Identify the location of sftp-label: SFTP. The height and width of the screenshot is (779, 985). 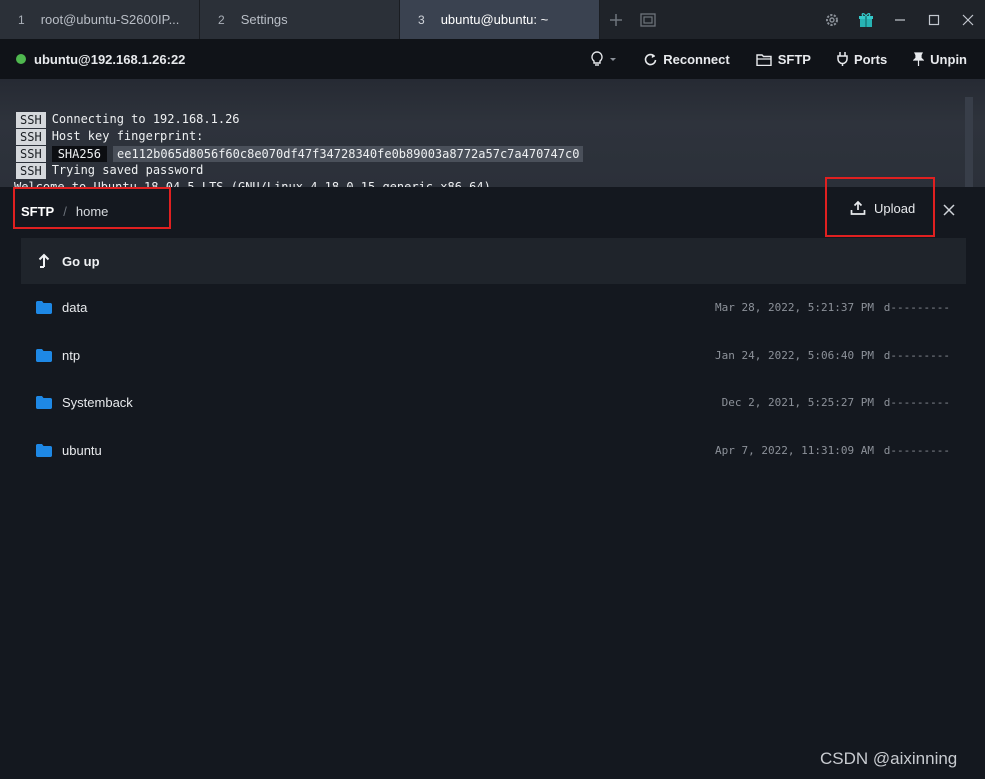
(794, 59).